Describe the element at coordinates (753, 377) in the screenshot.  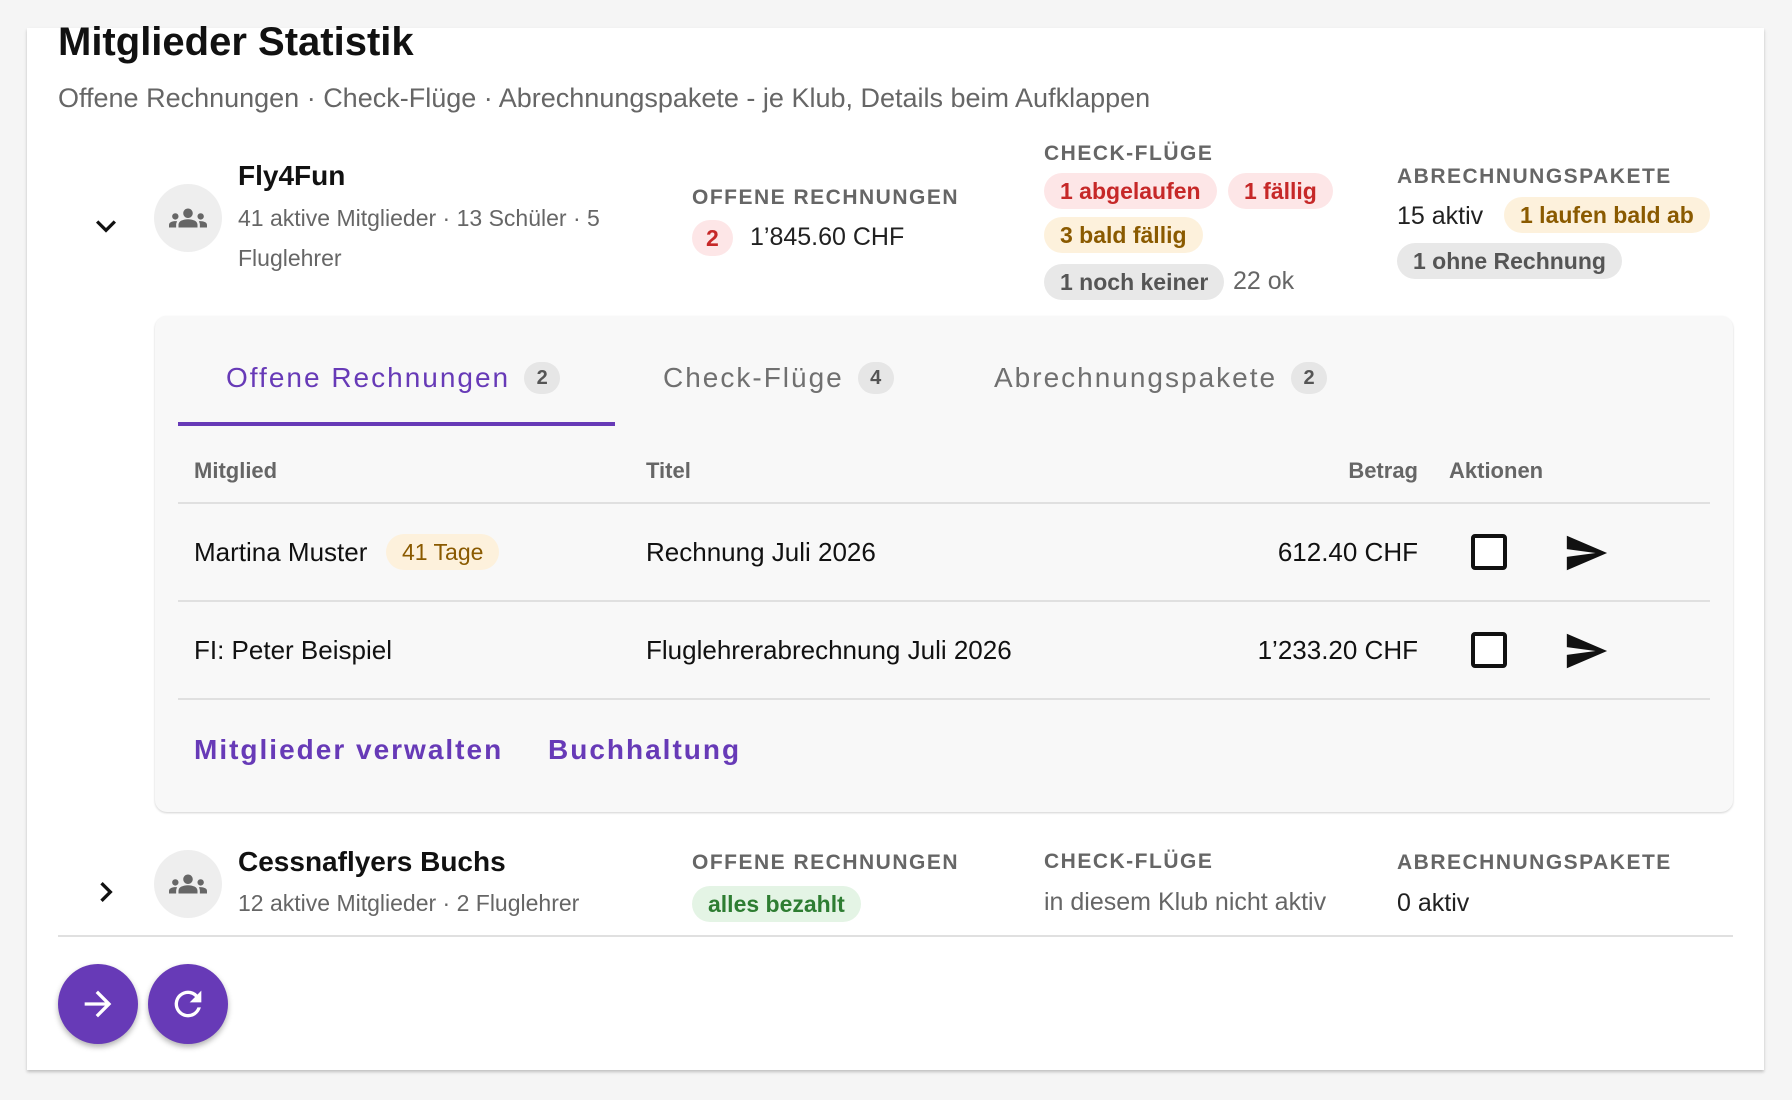
I see `tab-label: Check-Flüge` at that location.